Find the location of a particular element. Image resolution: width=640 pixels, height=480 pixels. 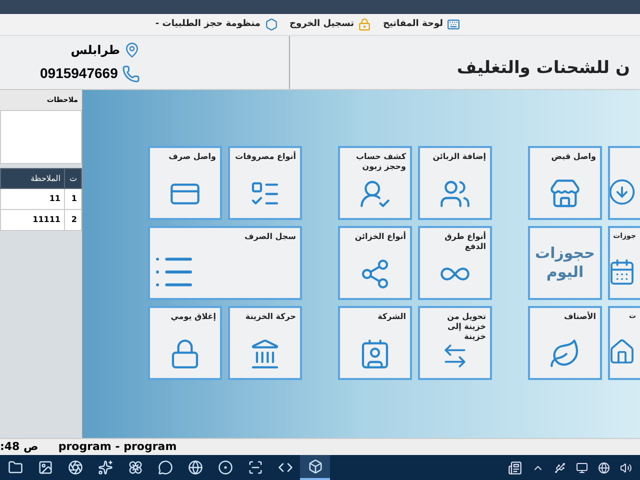

menu-tile: واصل قبض is located at coordinates (565, 183).